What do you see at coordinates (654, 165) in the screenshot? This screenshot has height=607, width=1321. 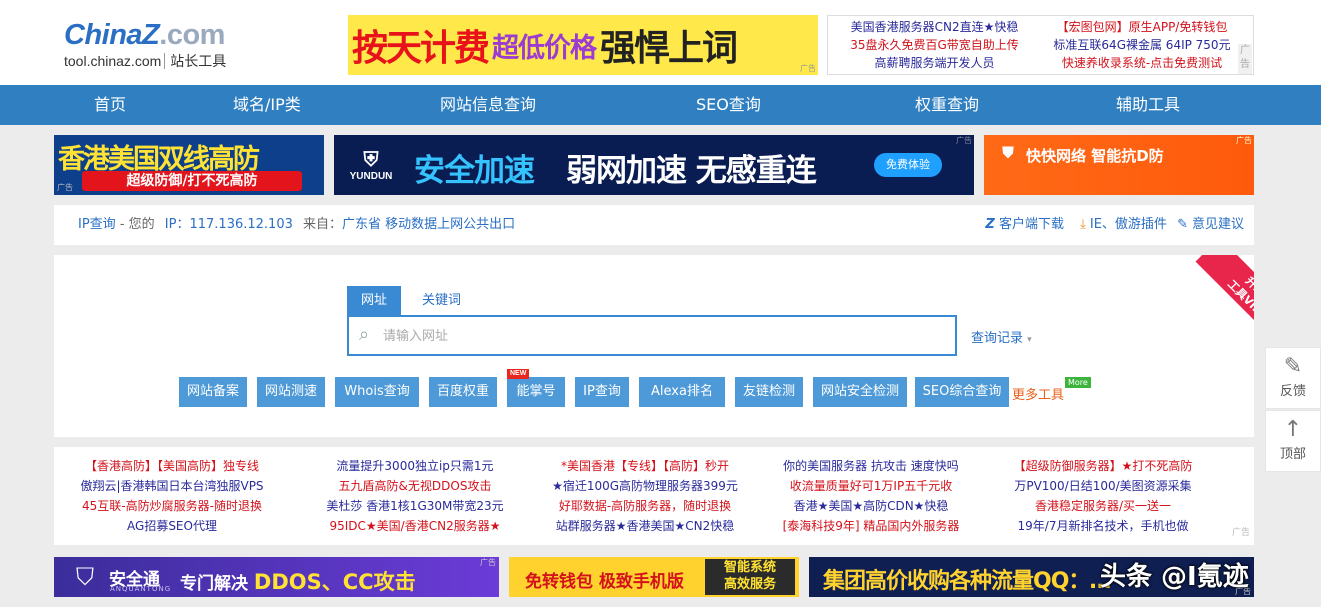 I see `banner-ad-yundun: ⛨ YUNDUN 安全加速 弱网加速 无感重连 免费体验 广告` at bounding box center [654, 165].